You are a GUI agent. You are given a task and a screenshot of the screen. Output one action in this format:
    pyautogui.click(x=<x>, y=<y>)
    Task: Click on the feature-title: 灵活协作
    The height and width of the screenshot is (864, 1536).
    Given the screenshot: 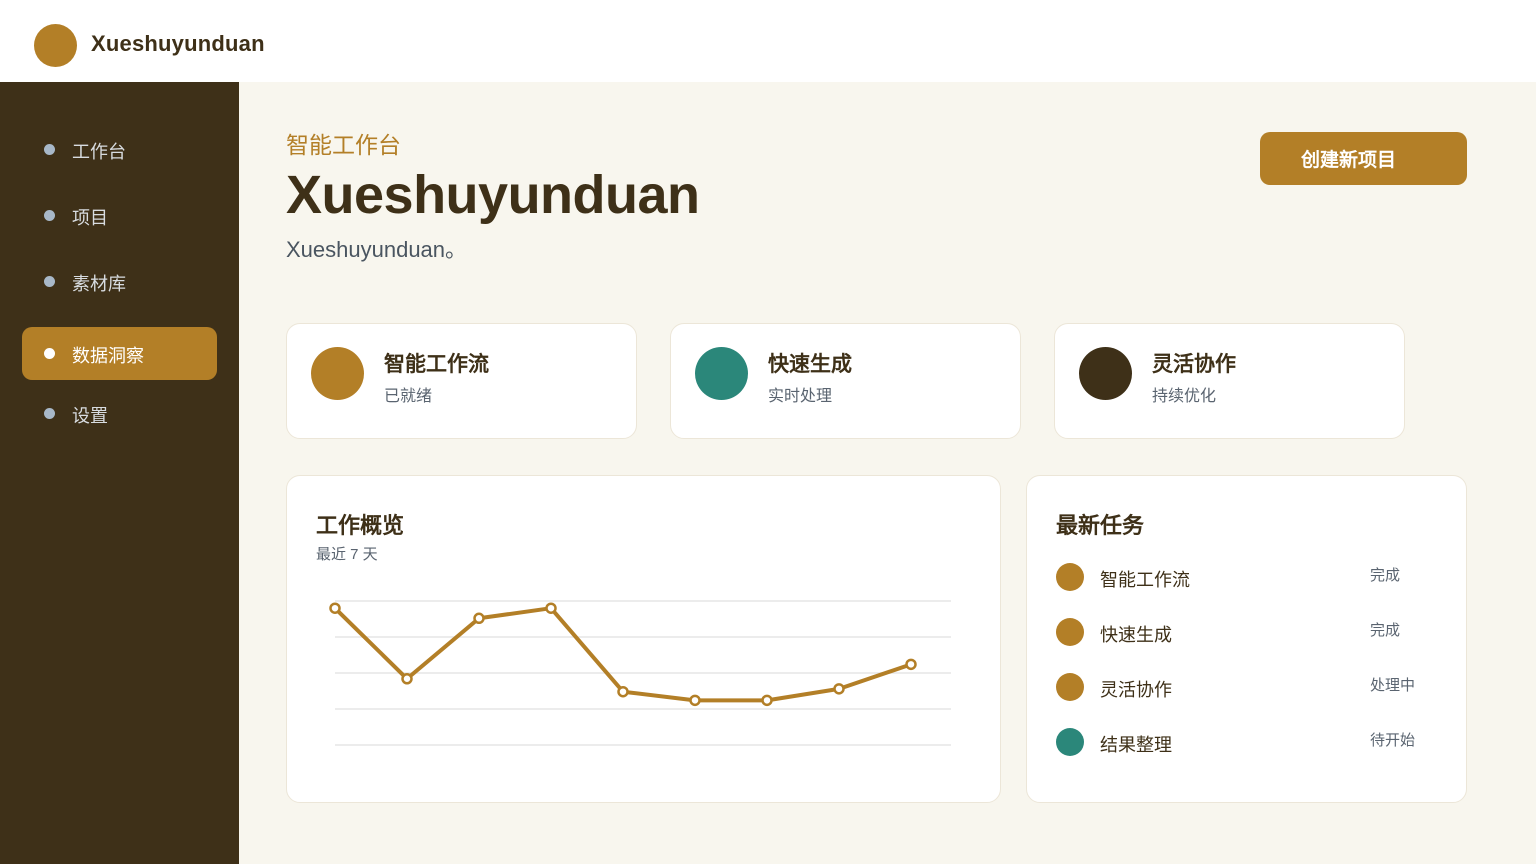 What is the action you would take?
    pyautogui.click(x=1194, y=364)
    